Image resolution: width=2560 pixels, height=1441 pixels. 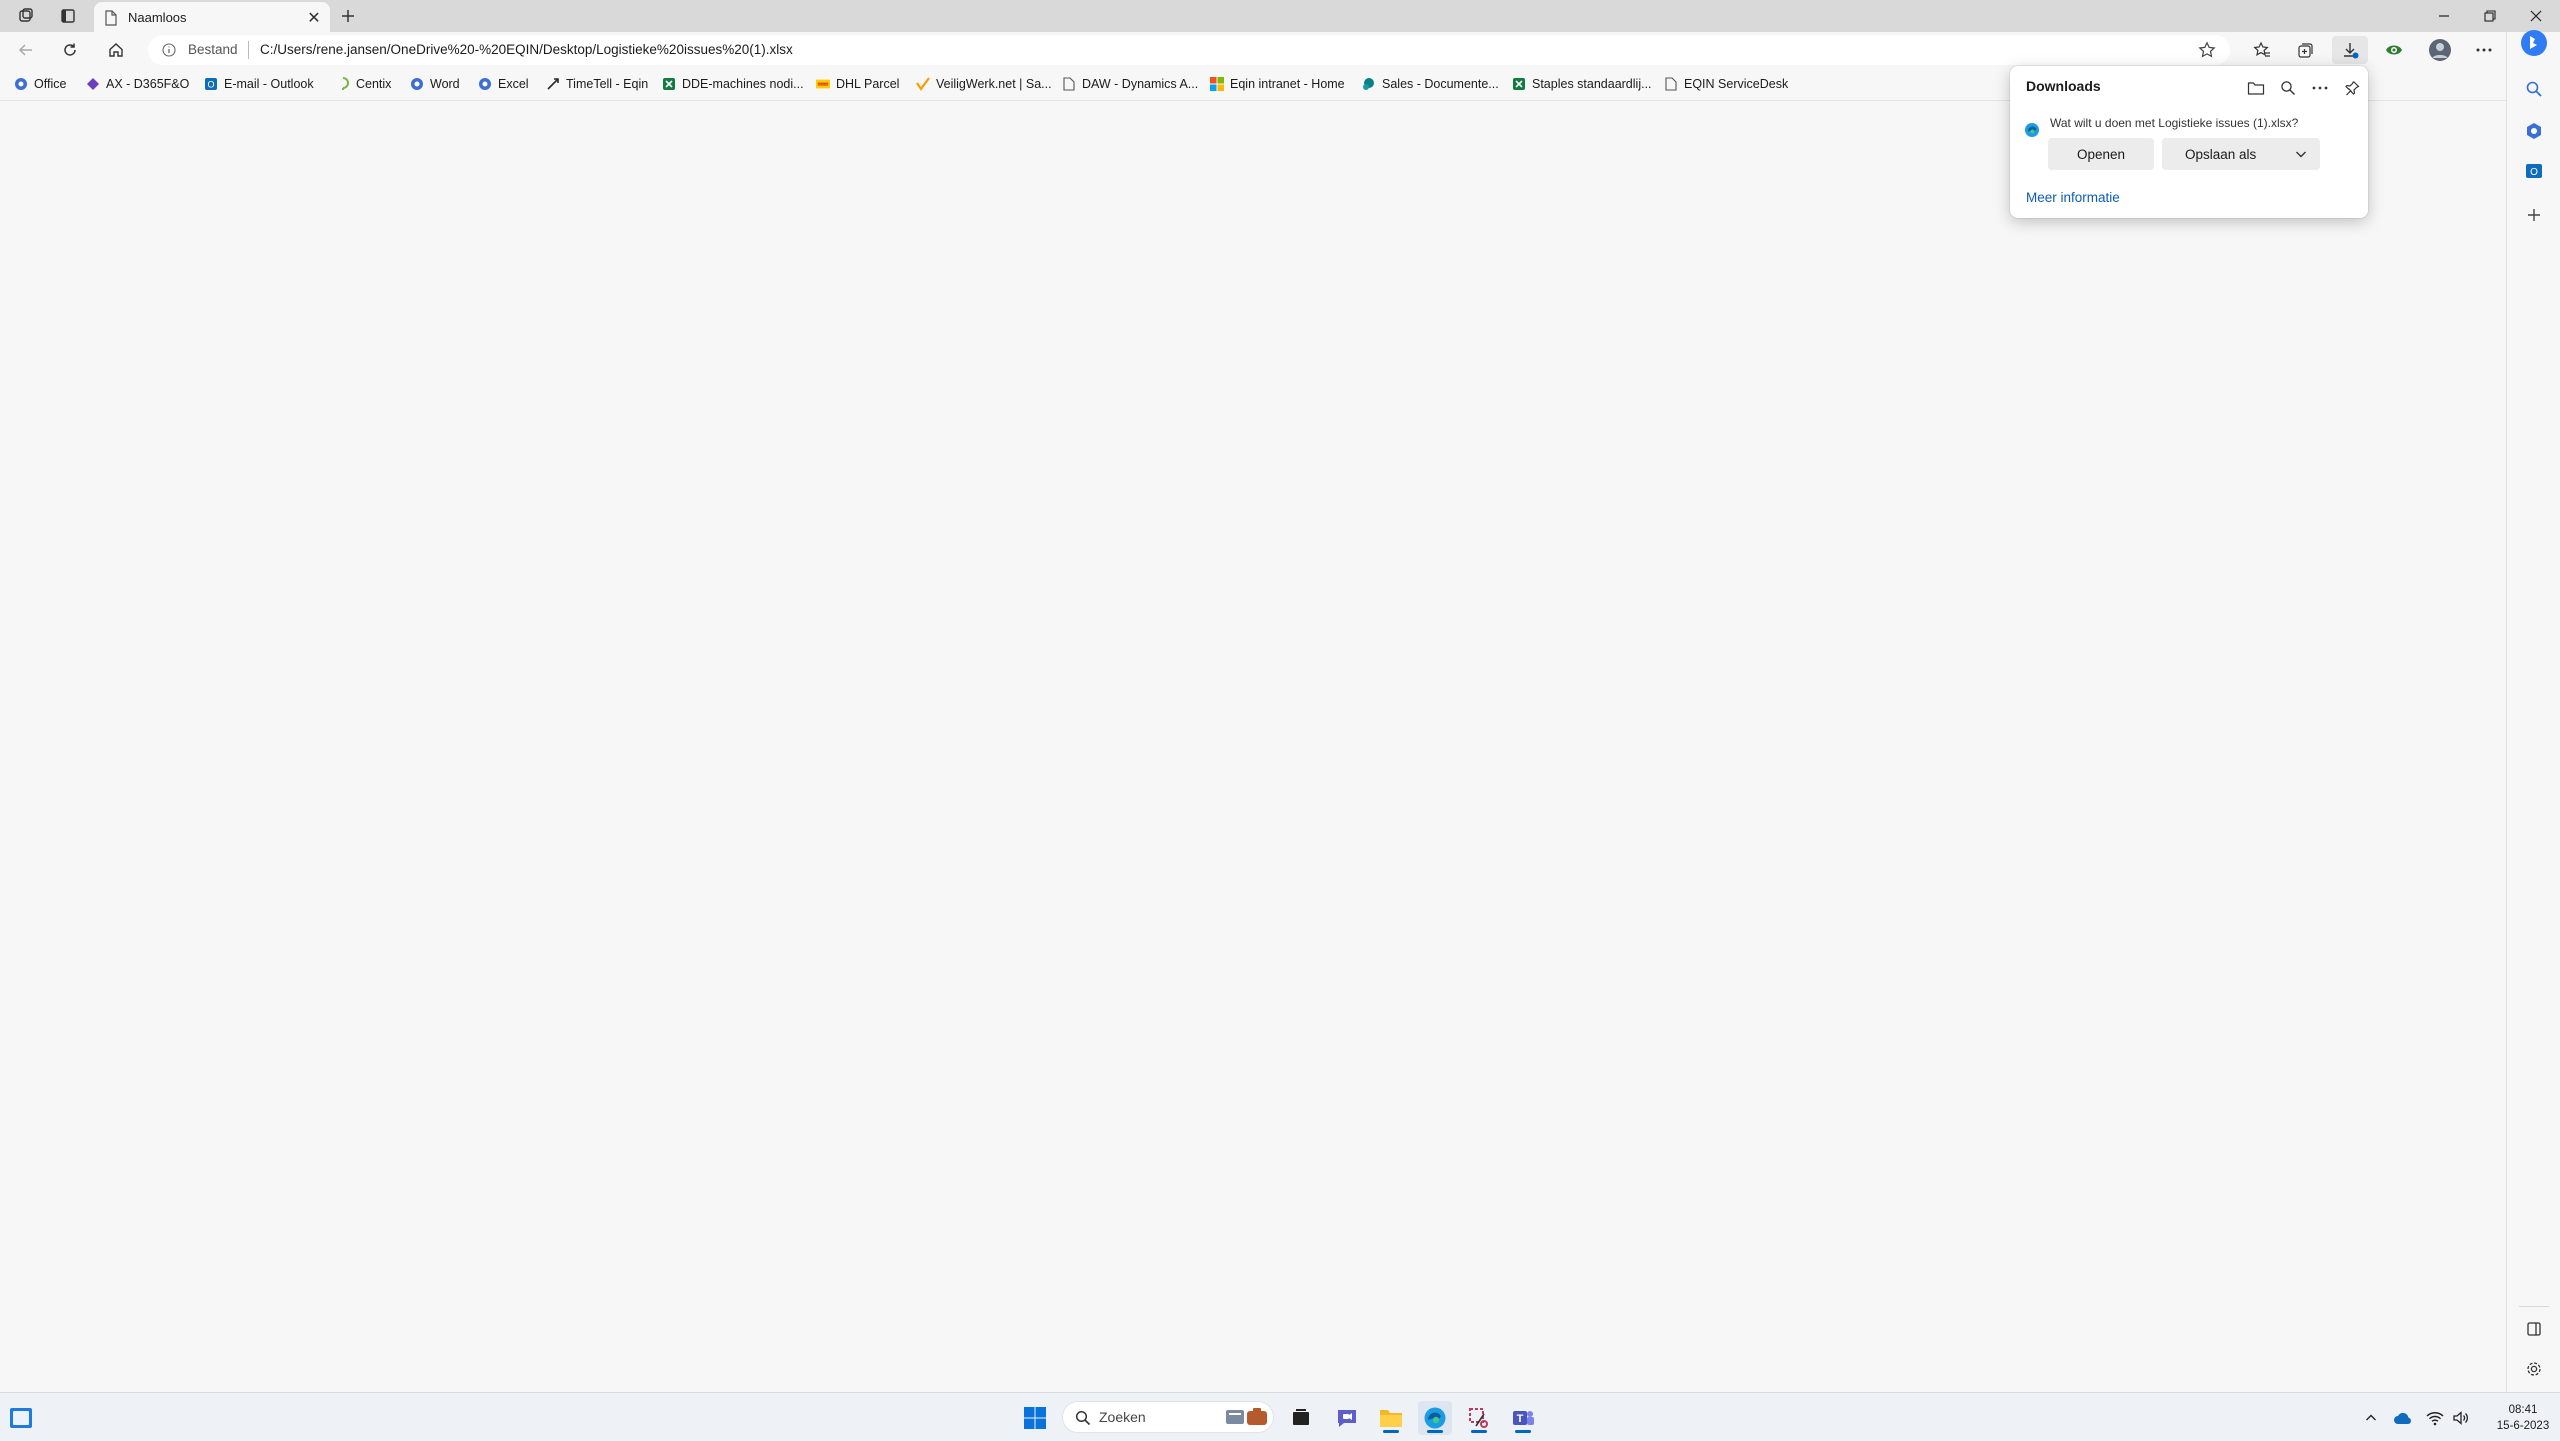 What do you see at coordinates (1168, 1417) in the screenshot?
I see `taskbar-search-box: Zoeken` at bounding box center [1168, 1417].